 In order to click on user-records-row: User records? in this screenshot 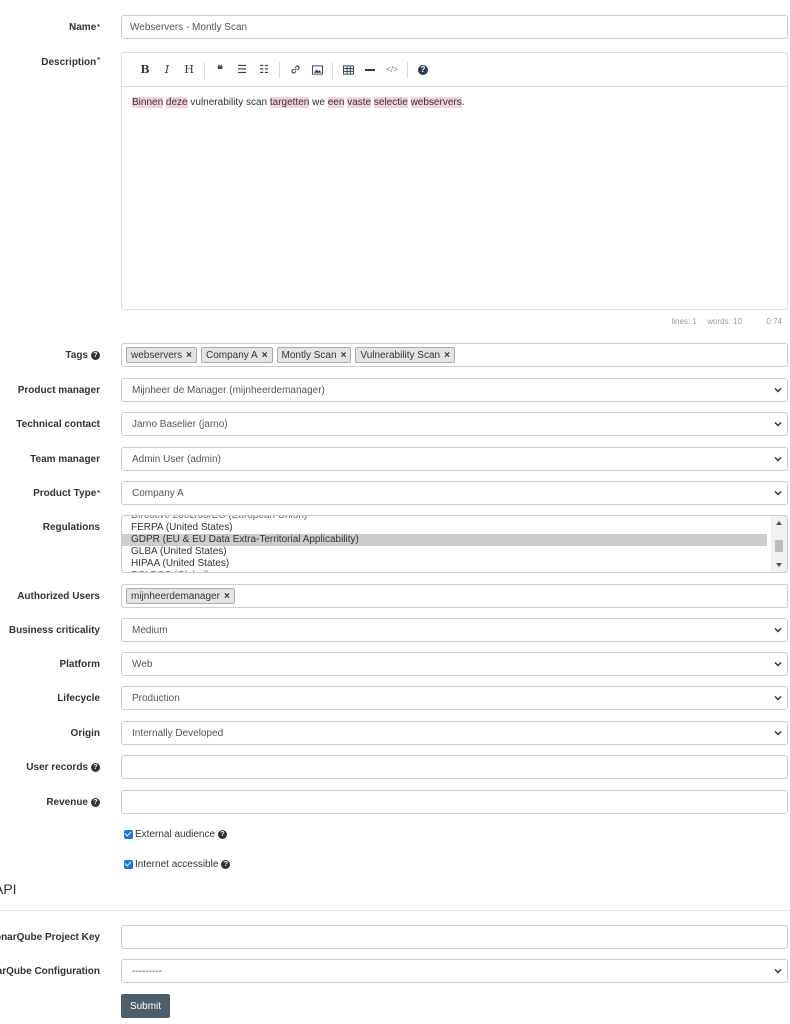, I will do `click(395, 767)`.